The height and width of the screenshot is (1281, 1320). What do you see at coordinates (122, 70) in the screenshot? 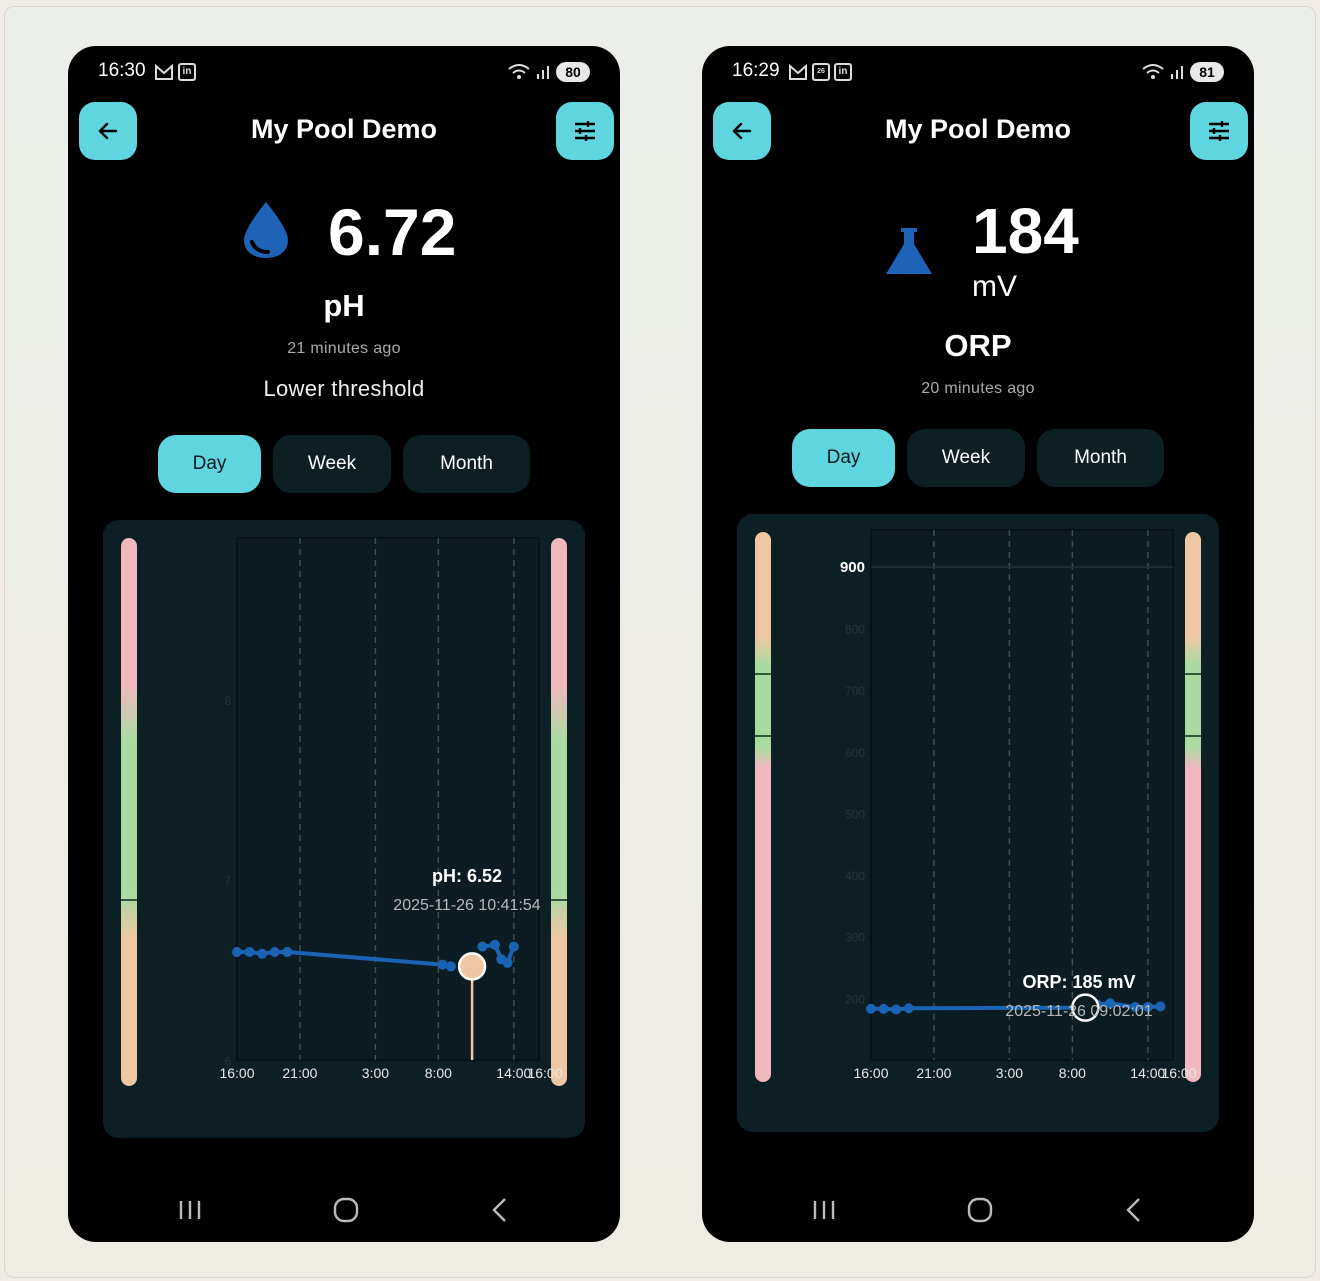
I see `status-time: 16:30` at bounding box center [122, 70].